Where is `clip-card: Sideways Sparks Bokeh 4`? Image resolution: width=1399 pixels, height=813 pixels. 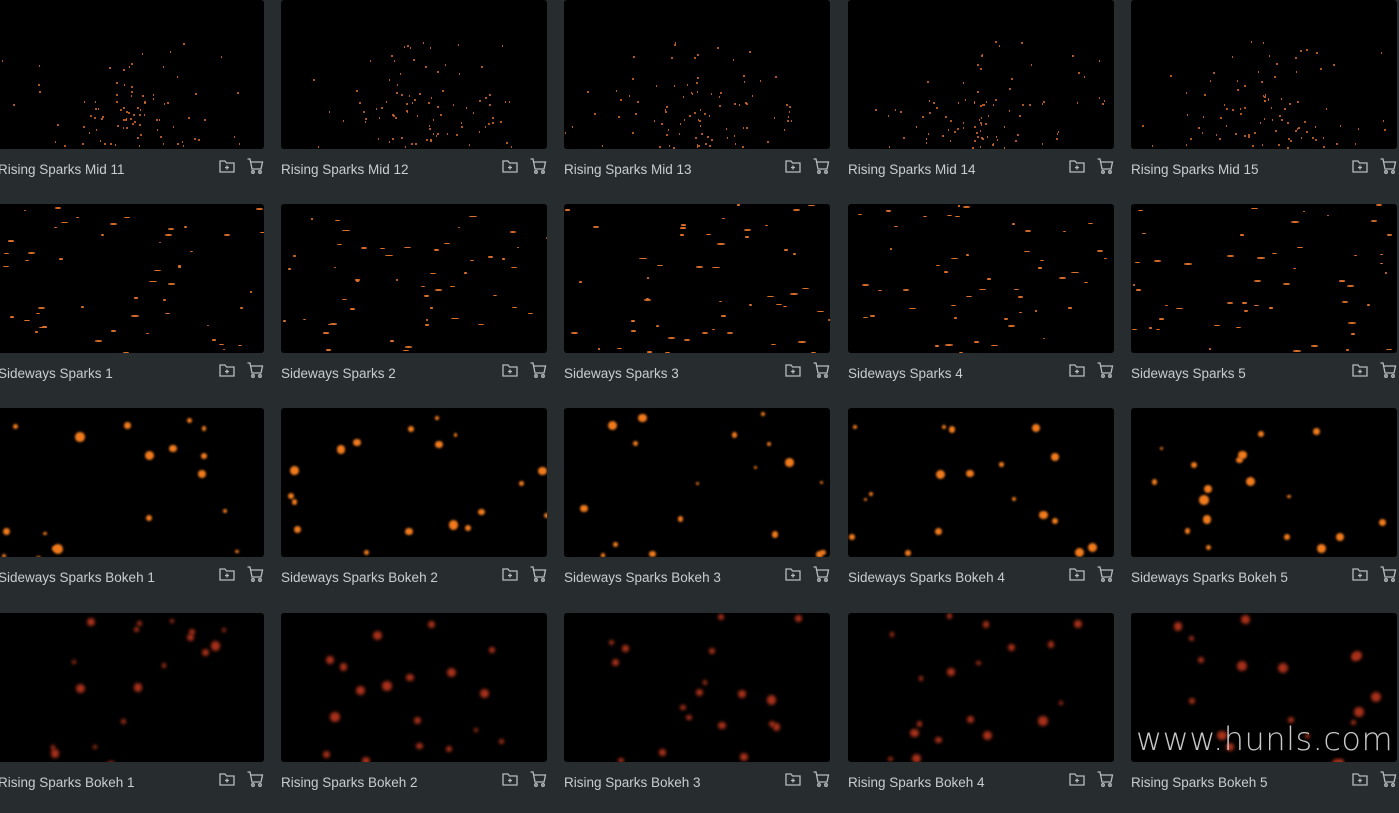 clip-card: Sideways Sparks Bokeh 4 is located at coordinates (981, 508).